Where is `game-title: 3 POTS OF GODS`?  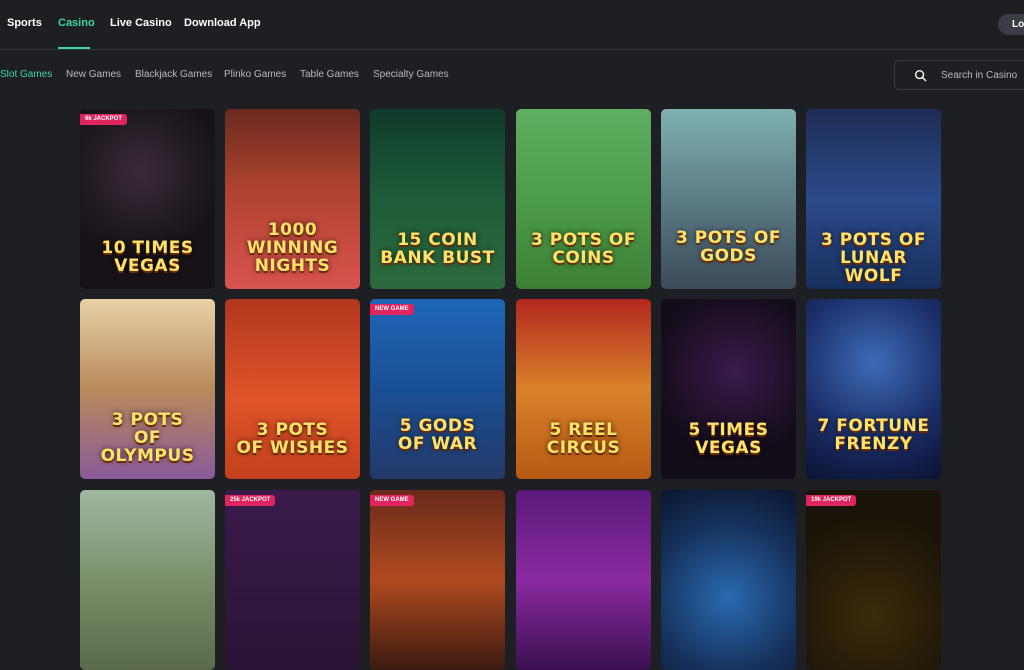
game-title: 3 POTS OF GODS is located at coordinates (728, 247).